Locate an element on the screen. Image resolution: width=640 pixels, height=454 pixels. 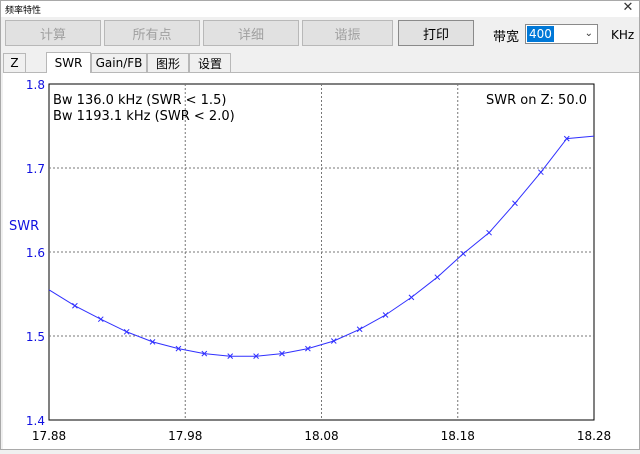
tab-gain-fb: Gain/FB is located at coordinates (119, 62).